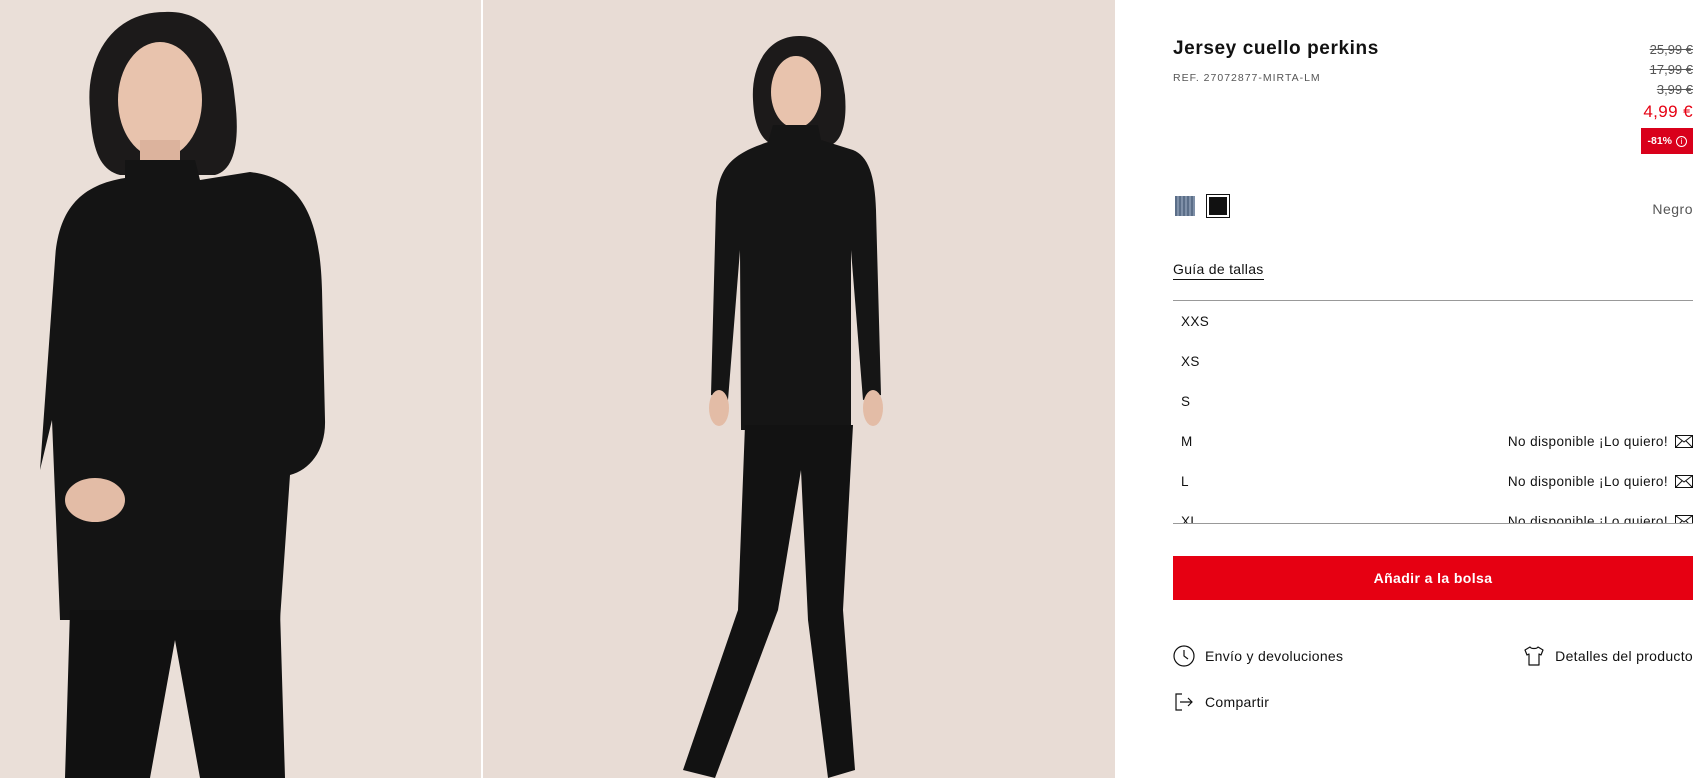 The height and width of the screenshot is (778, 1707). Describe the element at coordinates (1190, 518) in the screenshot. I see `size-label: XL` at that location.